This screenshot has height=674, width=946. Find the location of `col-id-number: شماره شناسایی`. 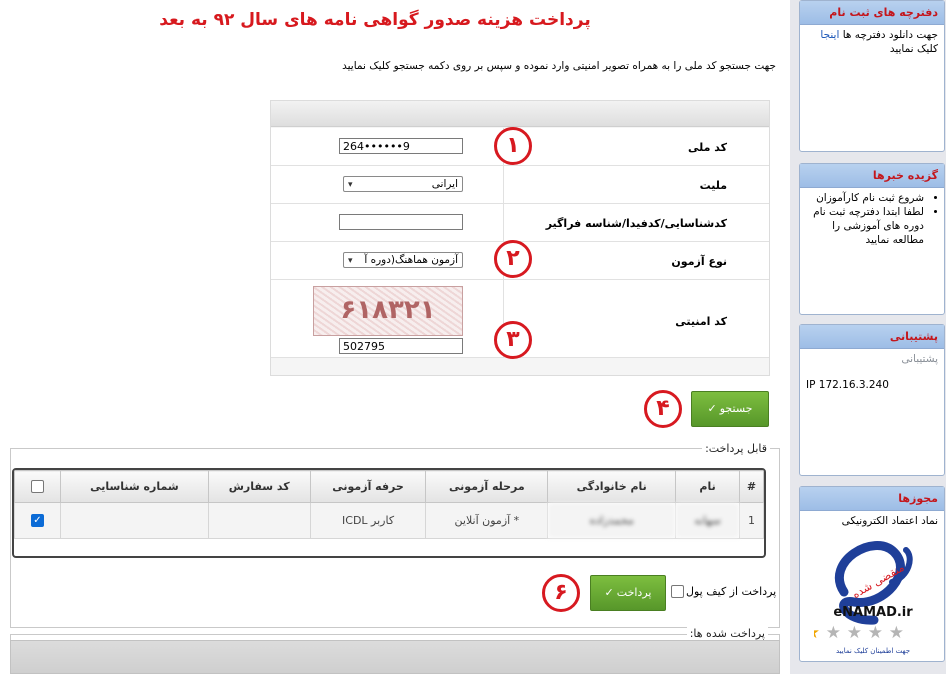

col-id-number: شماره شناسایی is located at coordinates (134, 486).